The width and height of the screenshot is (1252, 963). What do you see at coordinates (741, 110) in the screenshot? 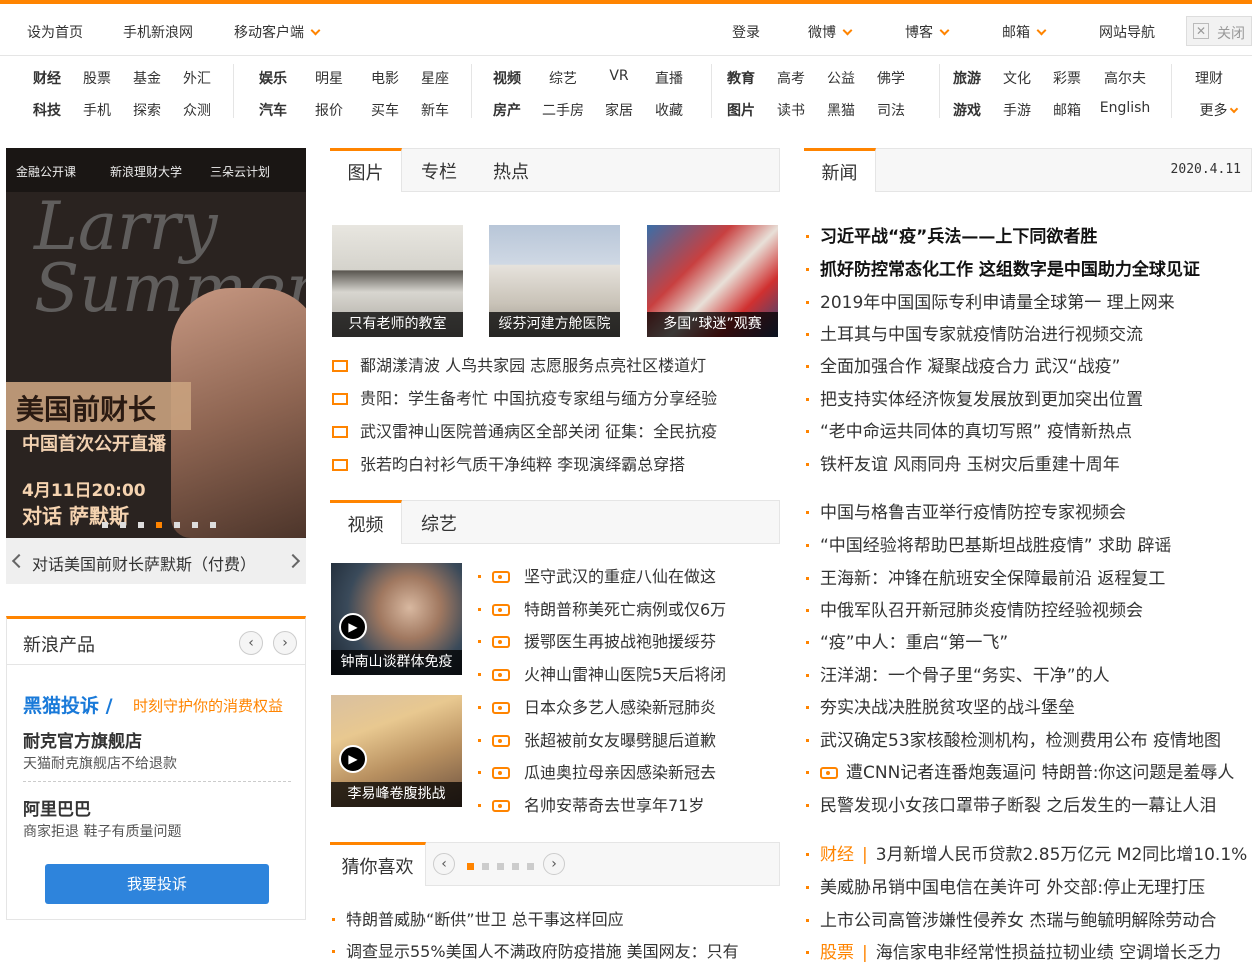
I see `nav-link: 图片` at bounding box center [741, 110].